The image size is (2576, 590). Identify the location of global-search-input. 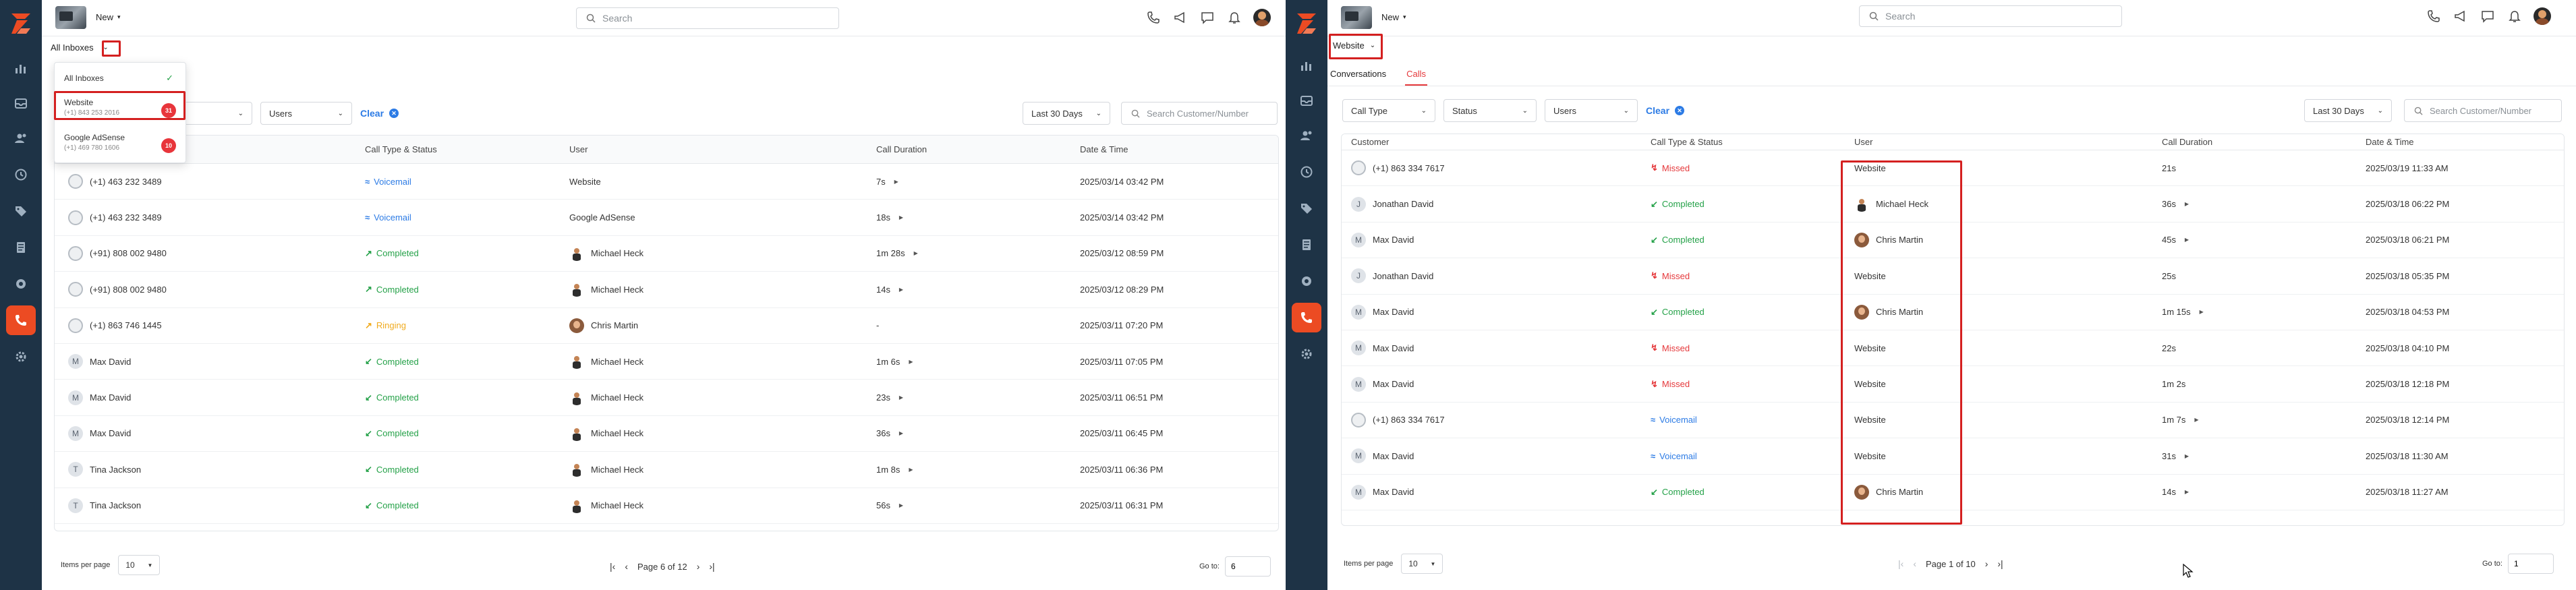
(710, 18).